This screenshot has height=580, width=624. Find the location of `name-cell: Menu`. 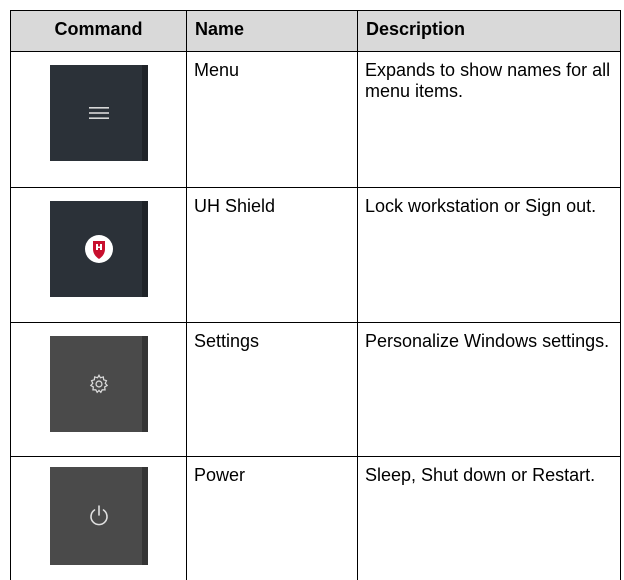

name-cell: Menu is located at coordinates (272, 120).